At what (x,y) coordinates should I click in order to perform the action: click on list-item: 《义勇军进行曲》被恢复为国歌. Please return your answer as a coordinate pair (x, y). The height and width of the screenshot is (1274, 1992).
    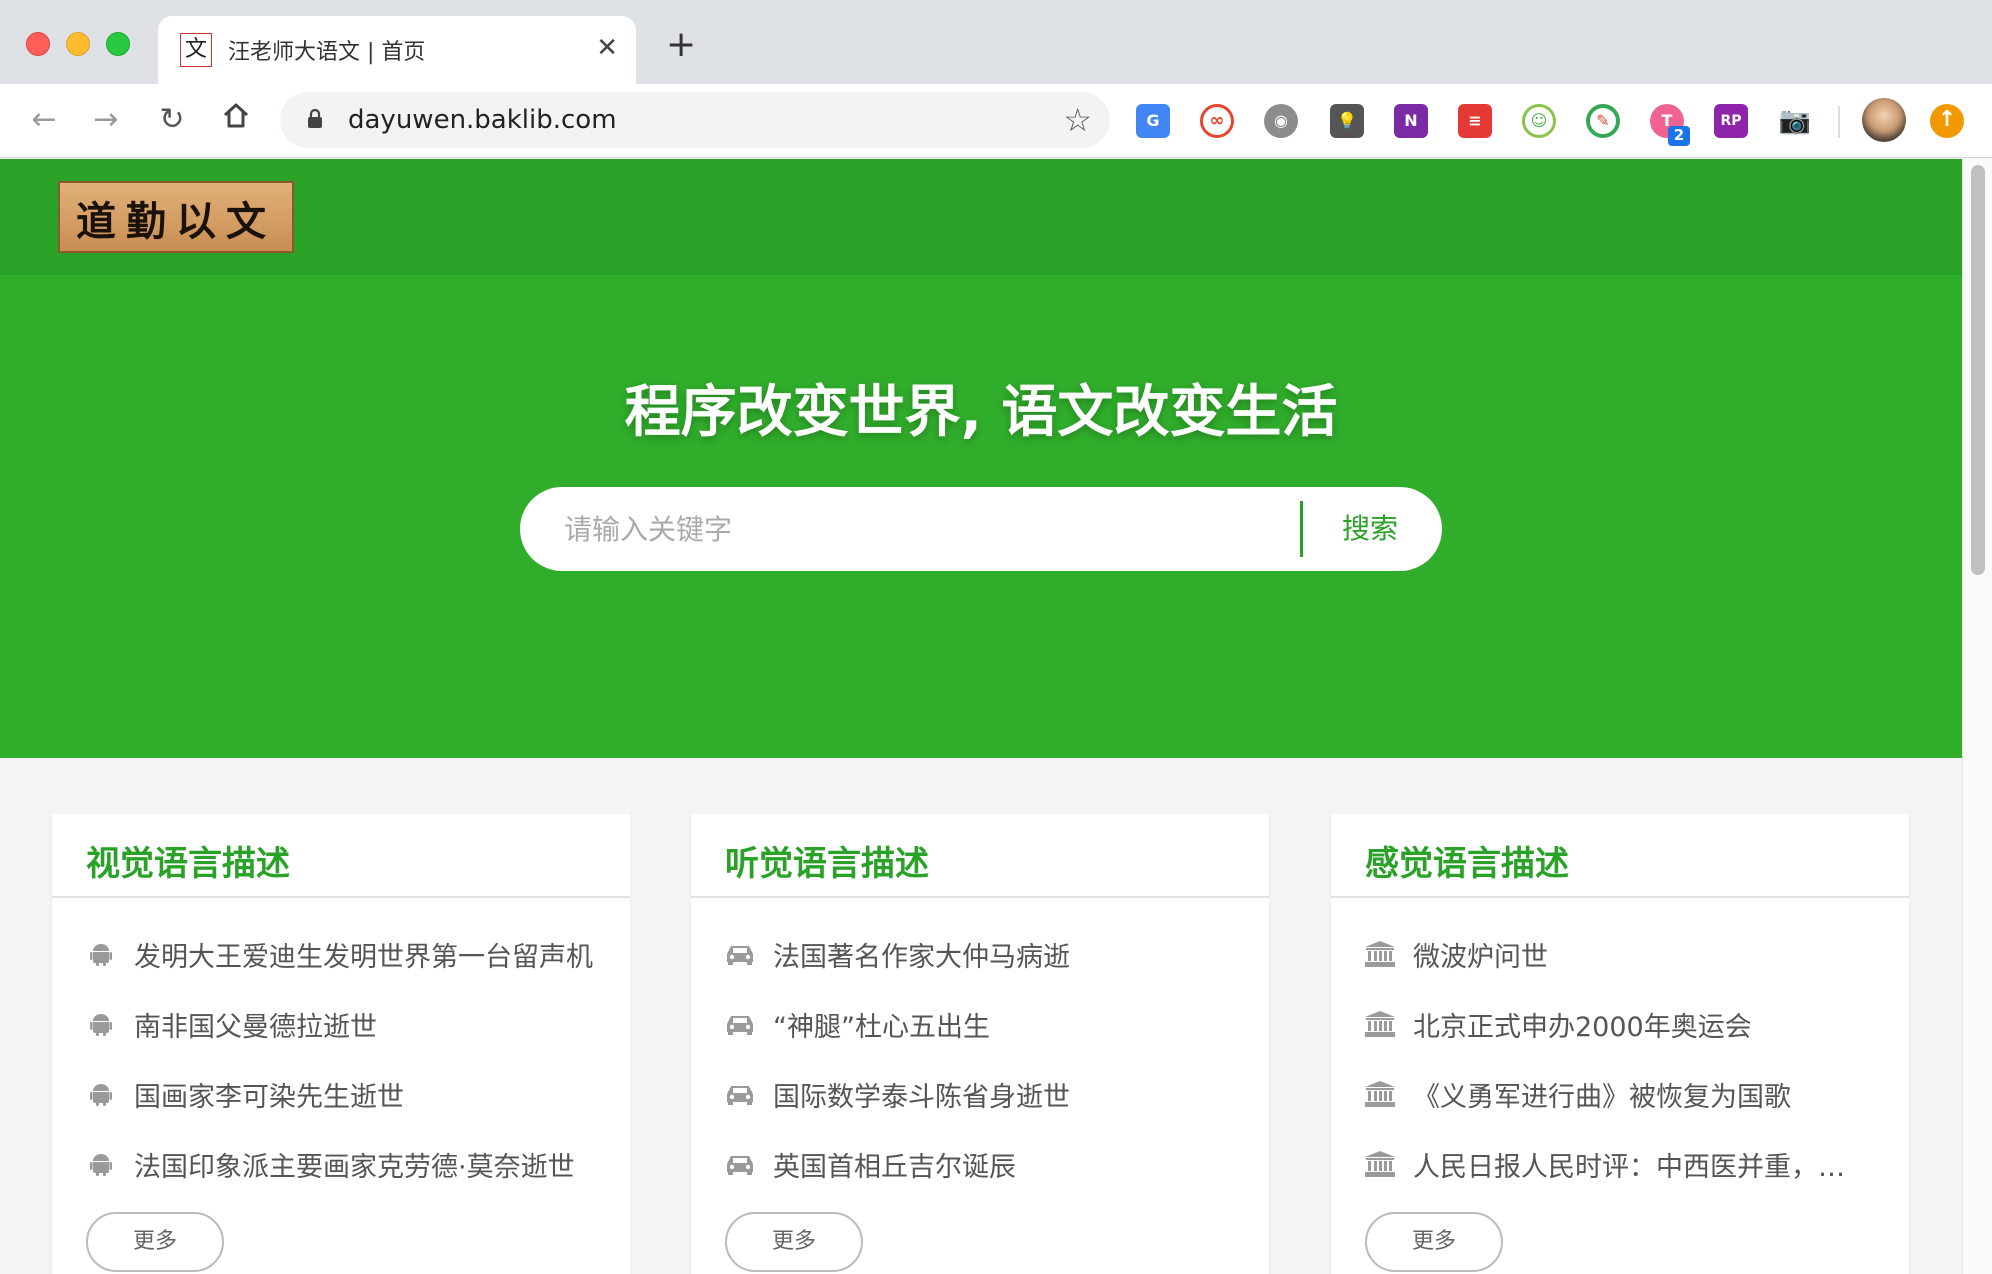
    Looking at the image, I should click on (1625, 1094).